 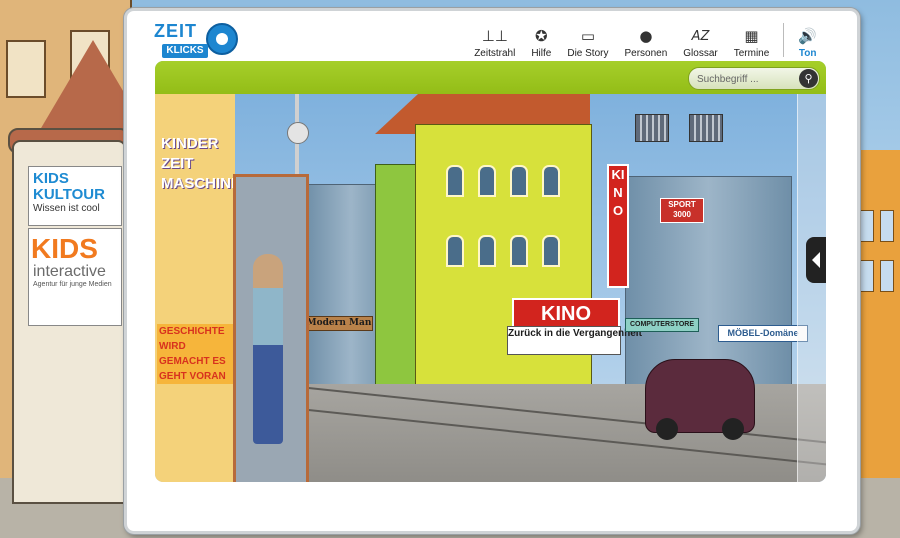 What do you see at coordinates (72, 284) in the screenshot?
I see `poster-agency-tagline: Agentur für junge Medien` at bounding box center [72, 284].